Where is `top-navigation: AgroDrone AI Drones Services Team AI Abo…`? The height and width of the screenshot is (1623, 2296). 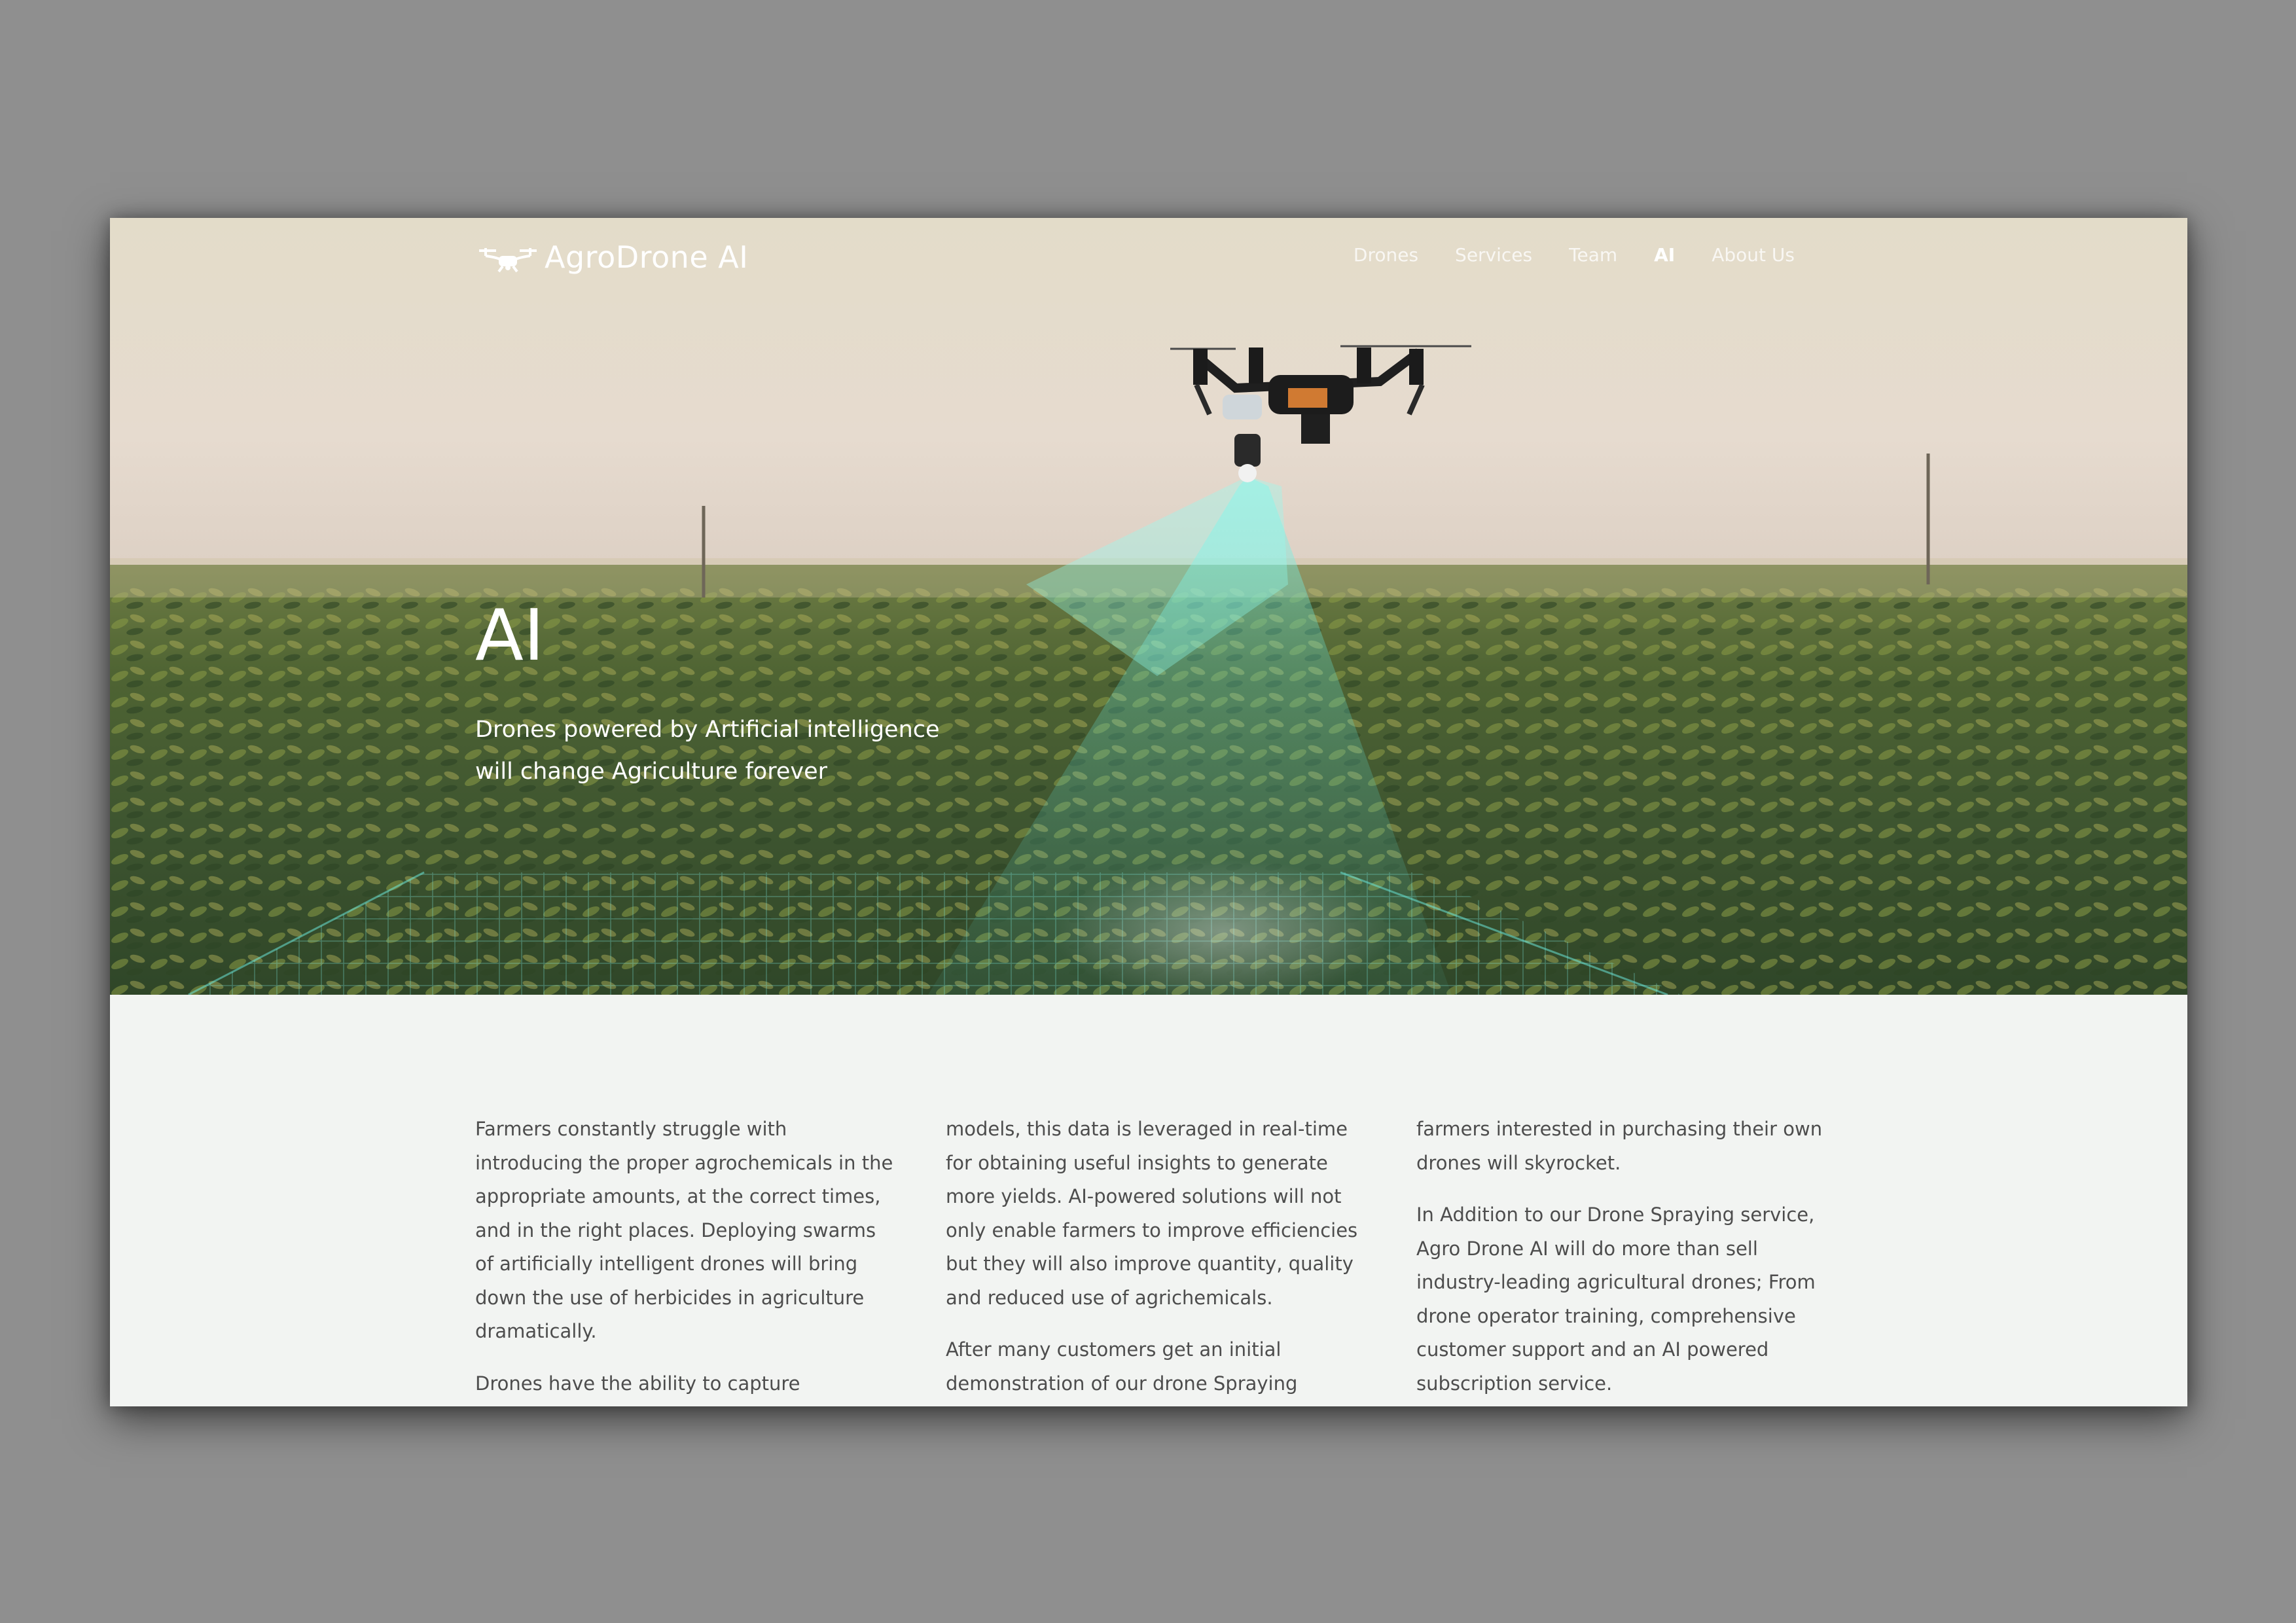 top-navigation: AgroDrone AI Drones Services Team AI Abo… is located at coordinates (1148, 257).